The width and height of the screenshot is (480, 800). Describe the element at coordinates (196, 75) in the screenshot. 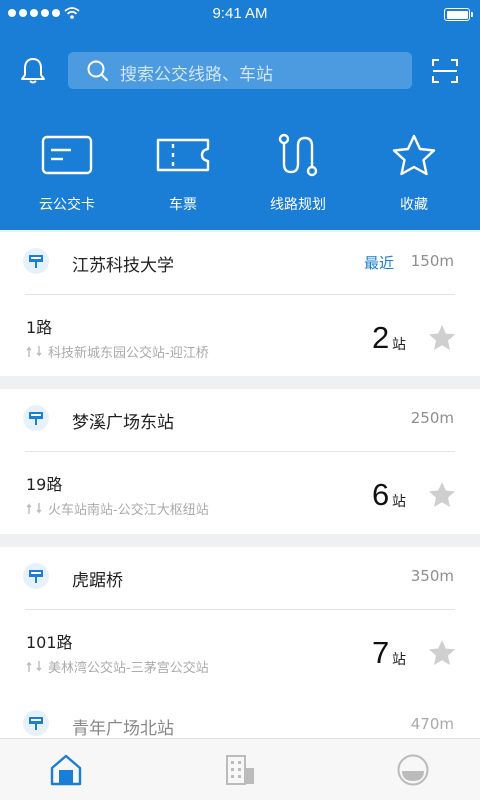

I see `search-placeholder: 搜索公交线路、车站` at that location.